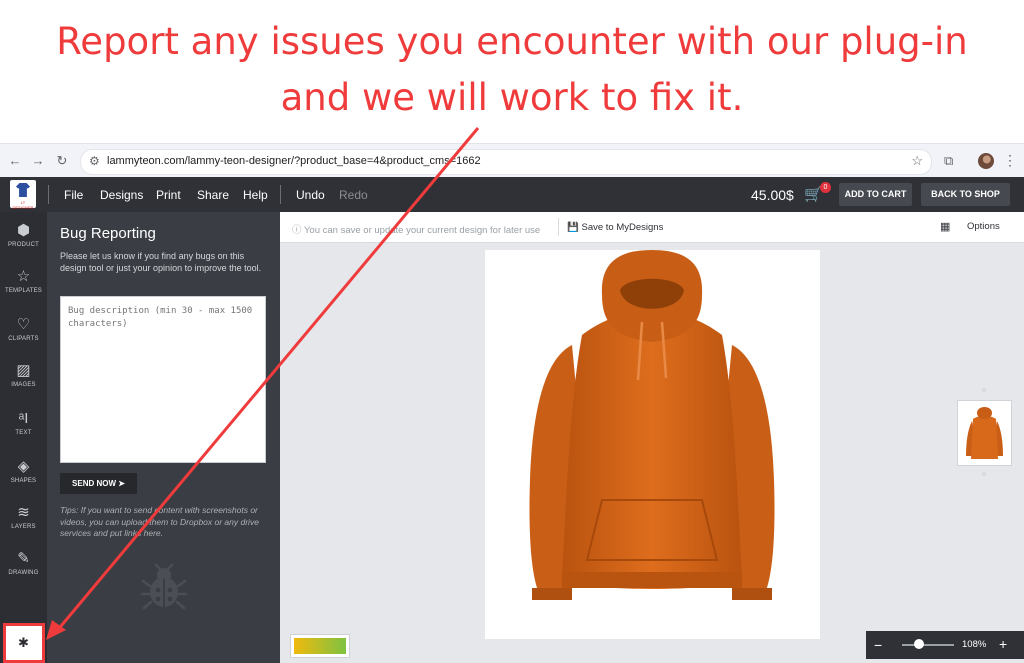 The width and height of the screenshot is (1024, 663). I want to click on tshirt-logo-icon, so click(23, 190).